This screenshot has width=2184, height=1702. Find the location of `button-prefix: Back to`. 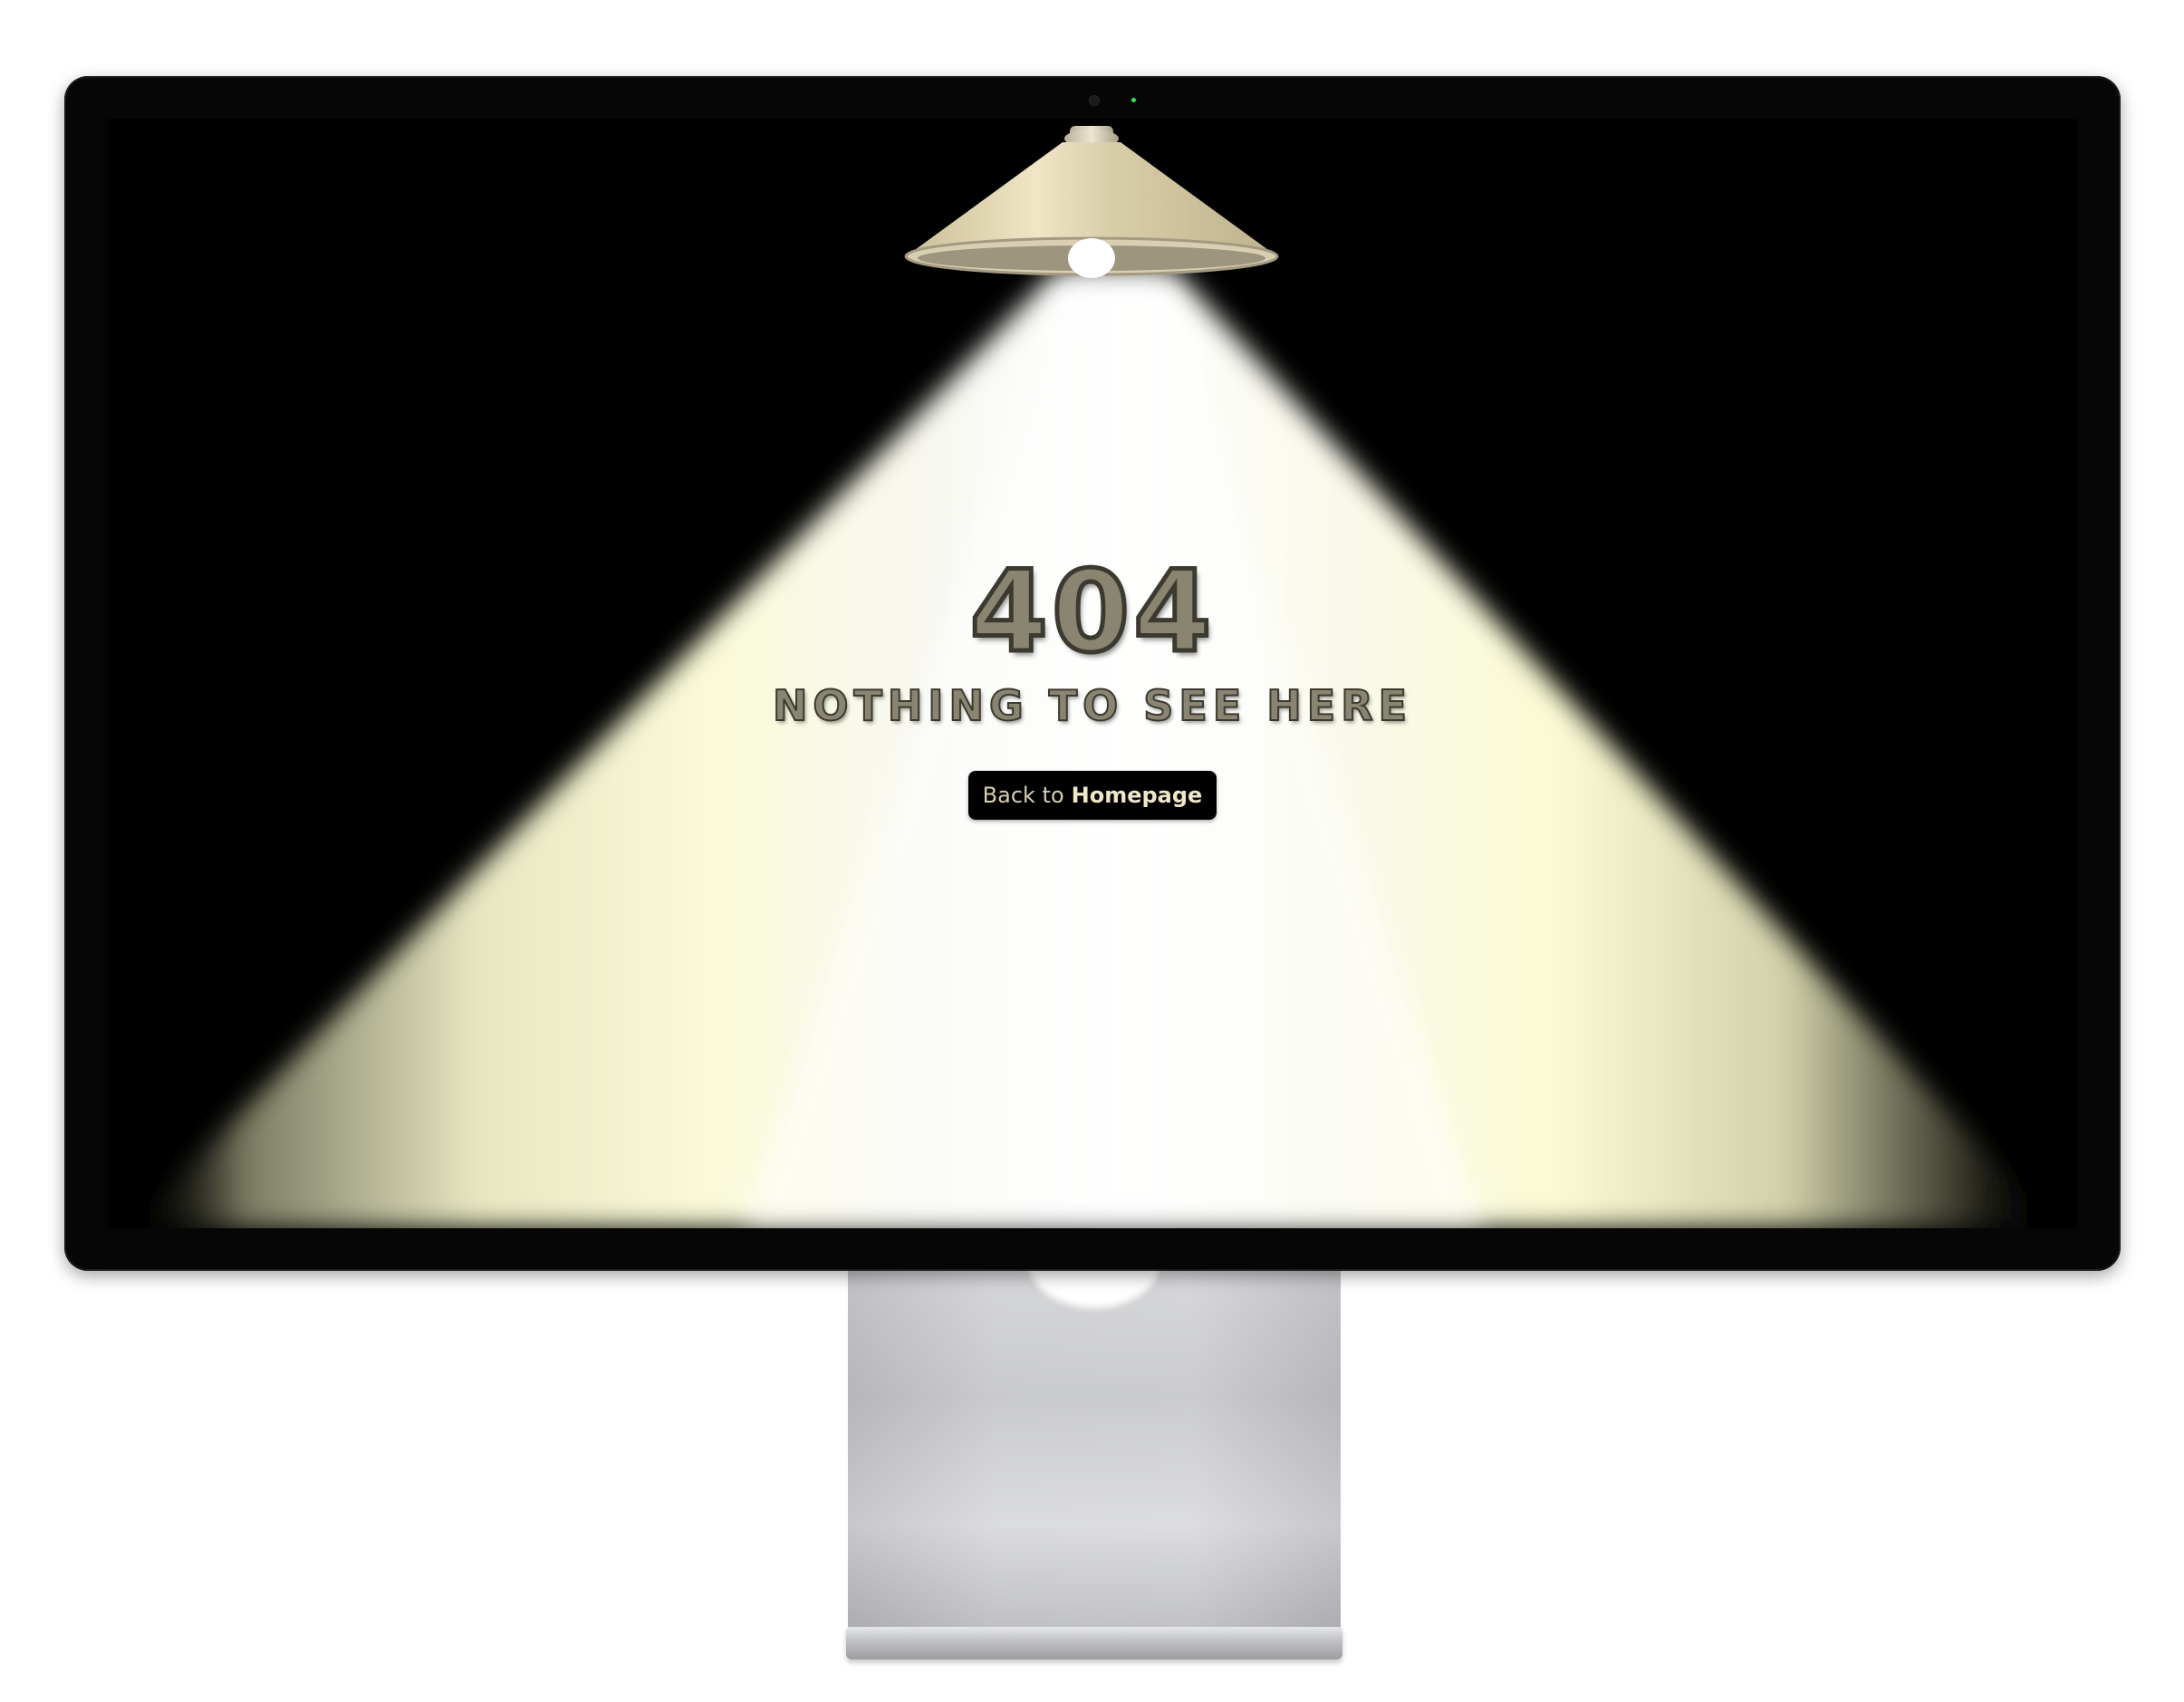

button-prefix: Back to is located at coordinates (1023, 795).